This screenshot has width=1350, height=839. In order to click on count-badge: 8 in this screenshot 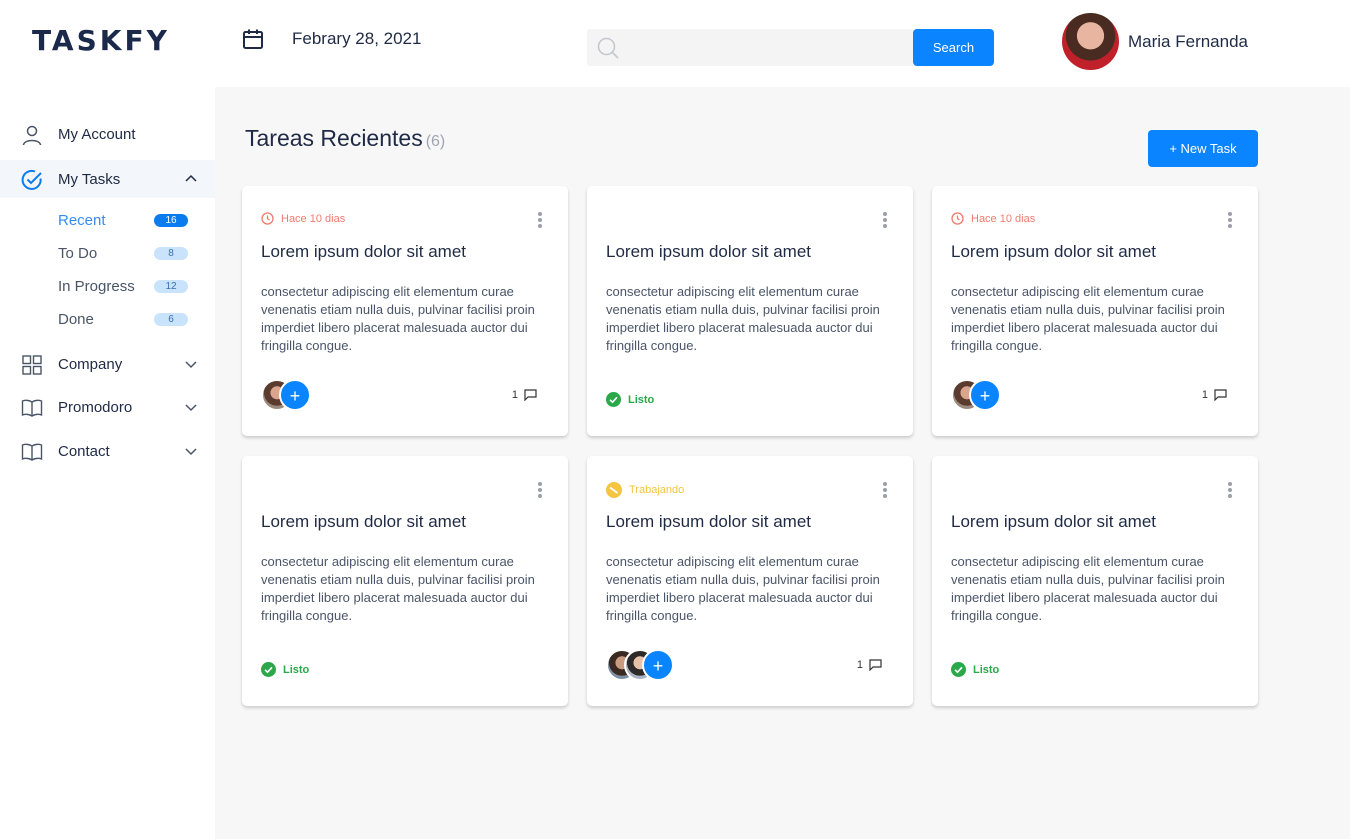, I will do `click(171, 253)`.